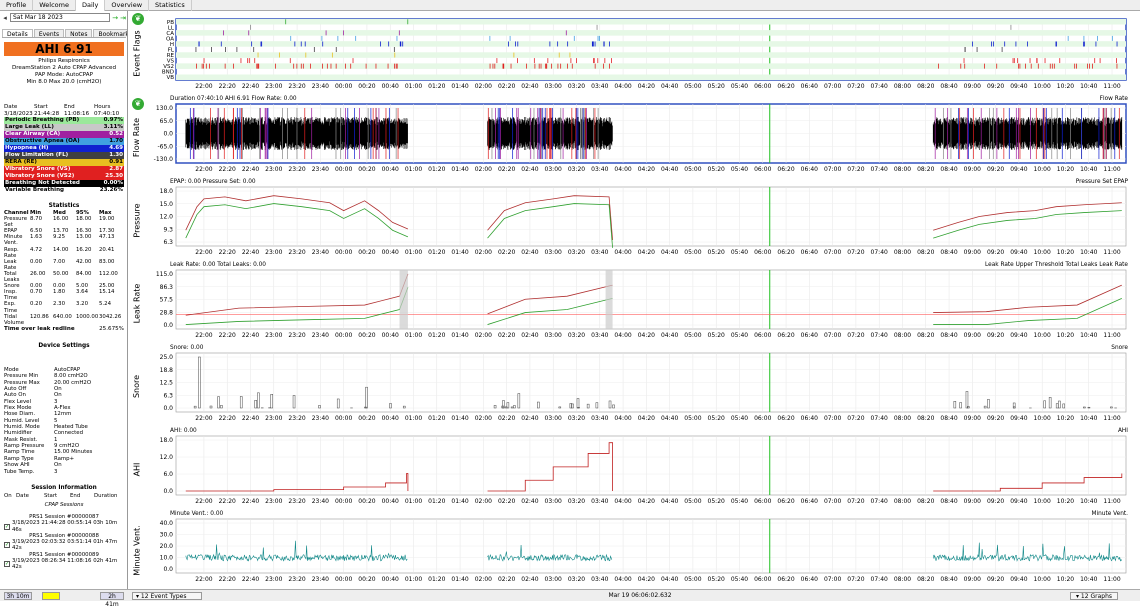 This screenshot has height=609, width=1140. What do you see at coordinates (64, 162) in the screenshot?
I see `event-row: RERA (RE)0.91` at bounding box center [64, 162].